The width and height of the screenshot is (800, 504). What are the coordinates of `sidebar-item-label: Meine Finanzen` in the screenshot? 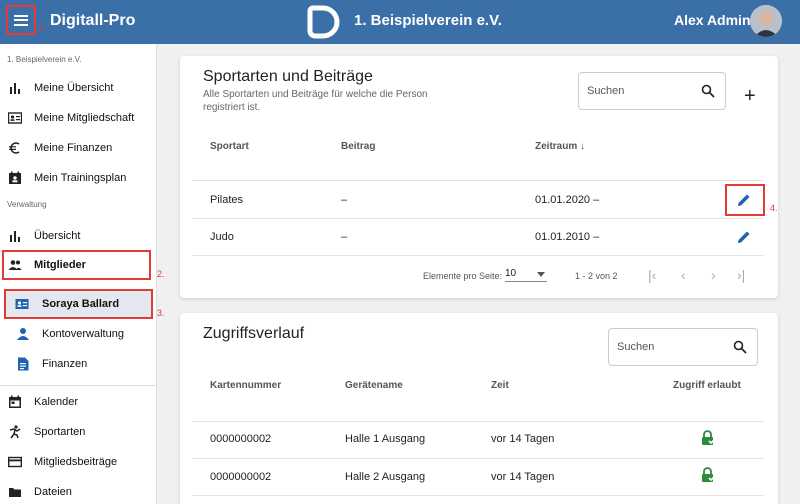 It's located at (73, 148).